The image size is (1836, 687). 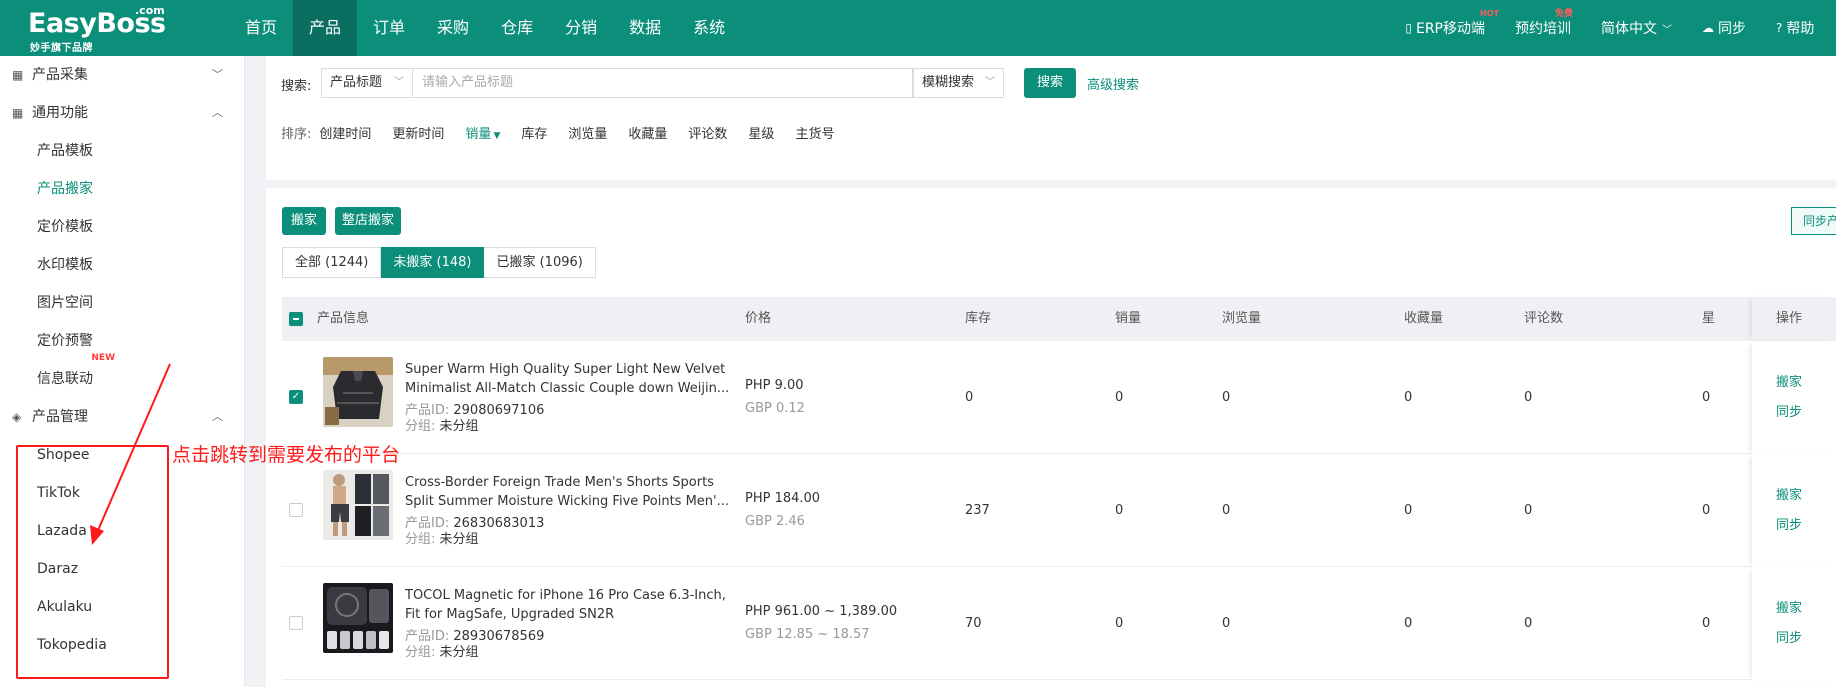 What do you see at coordinates (418, 132) in the screenshot?
I see `sort-updated: 更新时间` at bounding box center [418, 132].